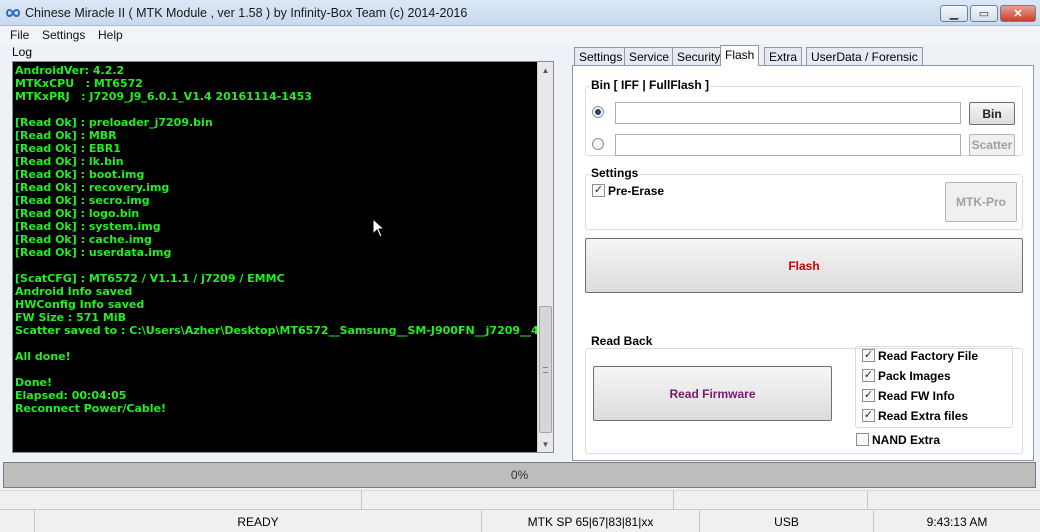 This screenshot has width=1040, height=532. I want to click on log-line: FW Size : 571 MiB, so click(70, 317).